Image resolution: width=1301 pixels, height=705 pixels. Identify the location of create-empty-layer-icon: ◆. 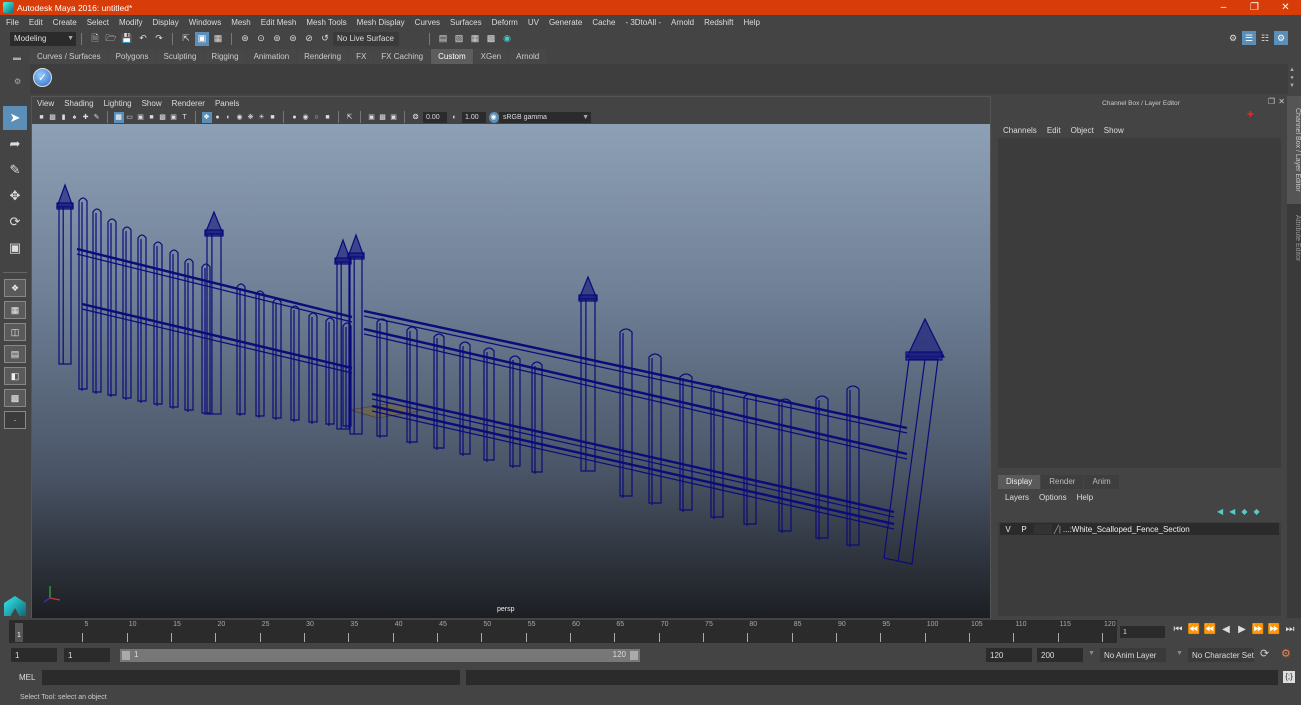
(1244, 511).